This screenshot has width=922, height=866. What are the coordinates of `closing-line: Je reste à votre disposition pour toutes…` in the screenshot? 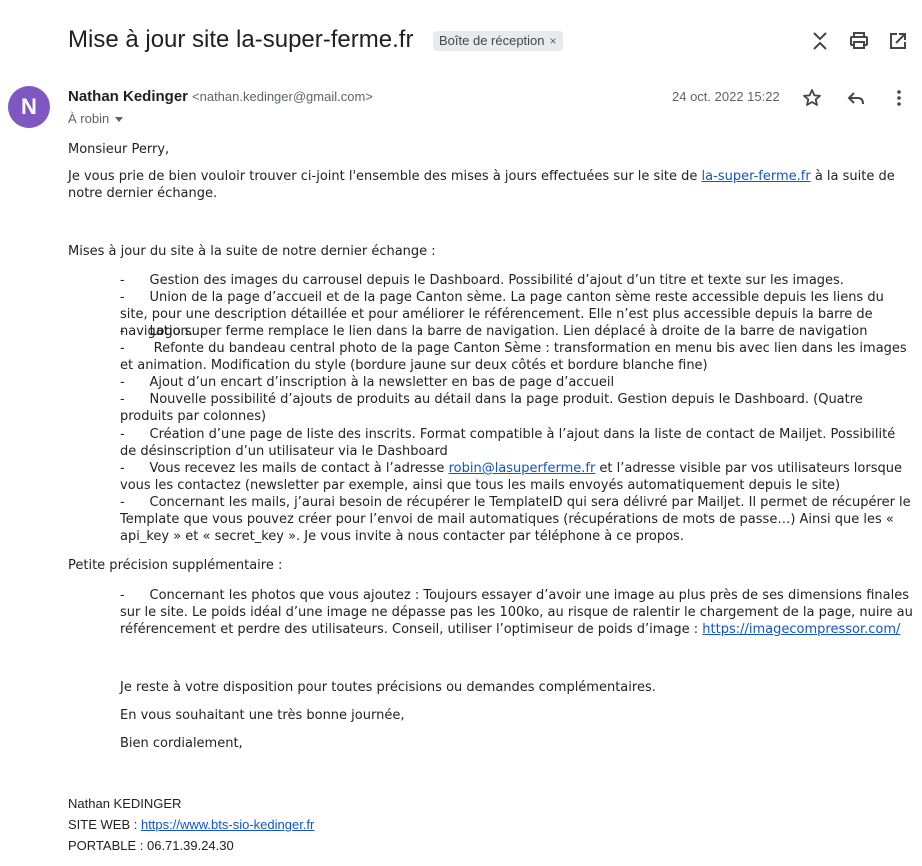 It's located at (388, 687).